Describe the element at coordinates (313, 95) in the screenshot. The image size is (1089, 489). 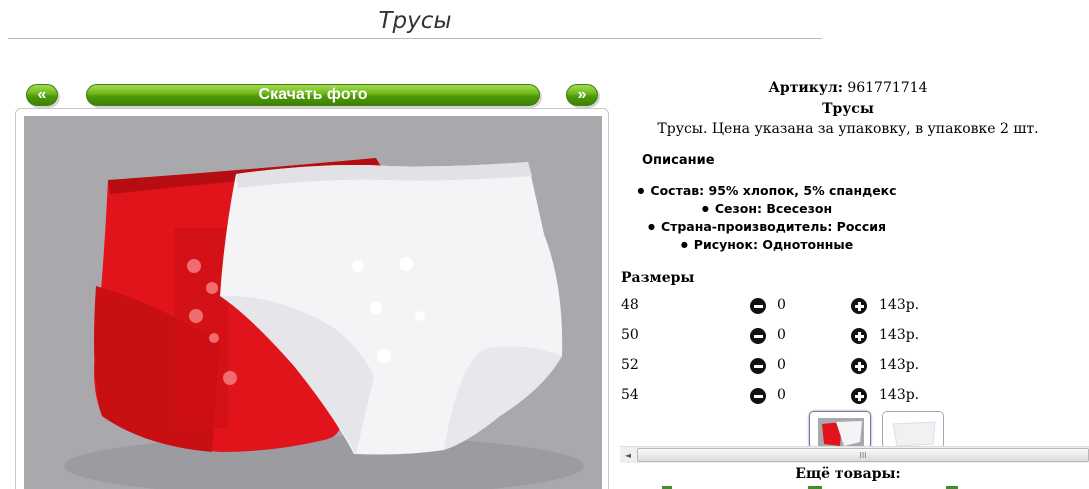
I see `download-photo-button: Скачать фото` at that location.